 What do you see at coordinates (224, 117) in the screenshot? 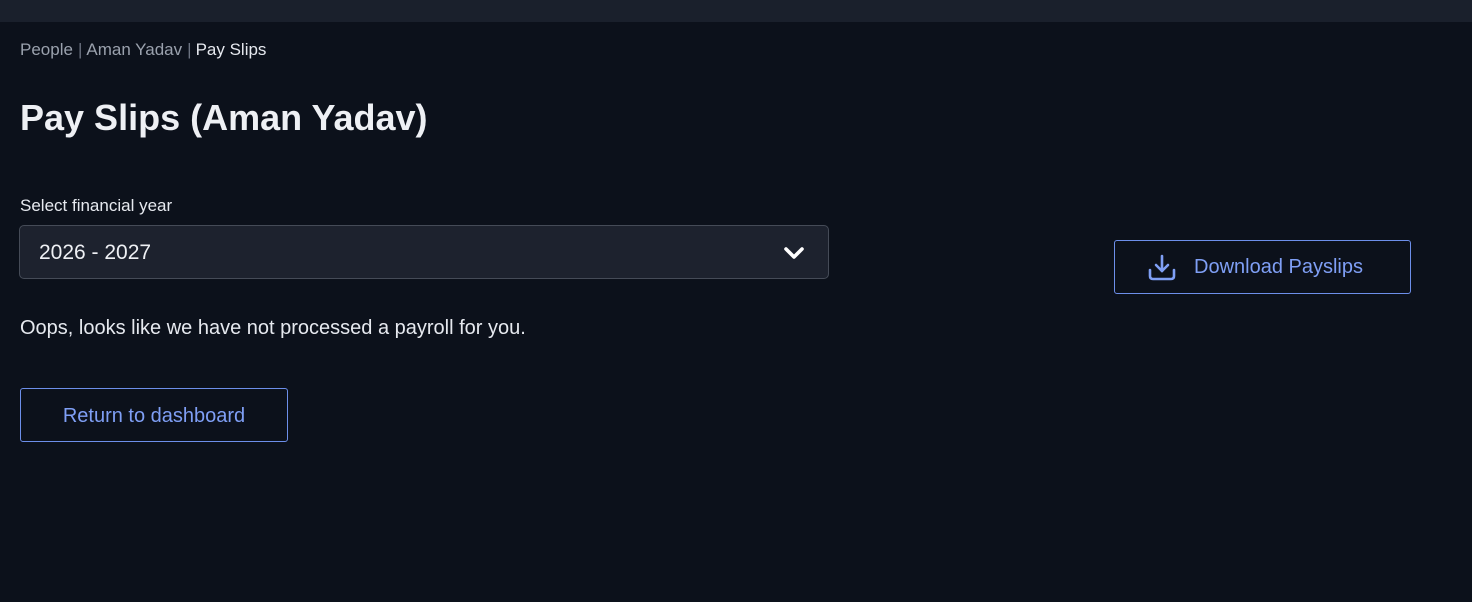
I see `page-title: Pay Slips (Aman Yadav)` at bounding box center [224, 117].